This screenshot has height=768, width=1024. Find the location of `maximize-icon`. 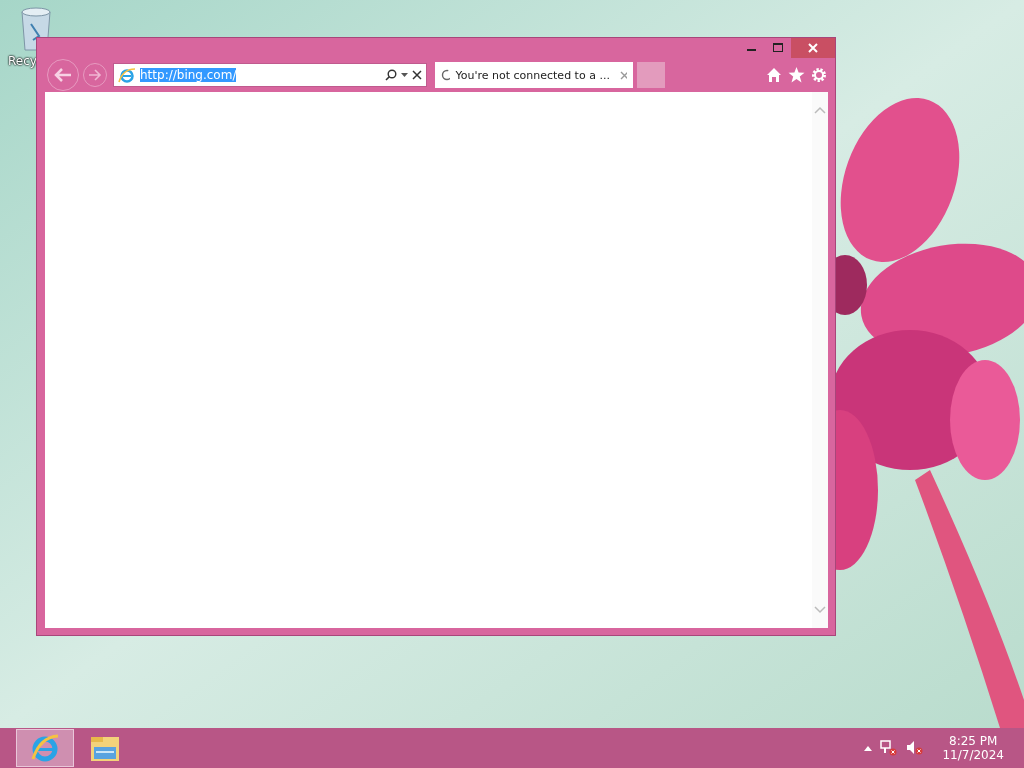

maximize-icon is located at coordinates (778, 48).